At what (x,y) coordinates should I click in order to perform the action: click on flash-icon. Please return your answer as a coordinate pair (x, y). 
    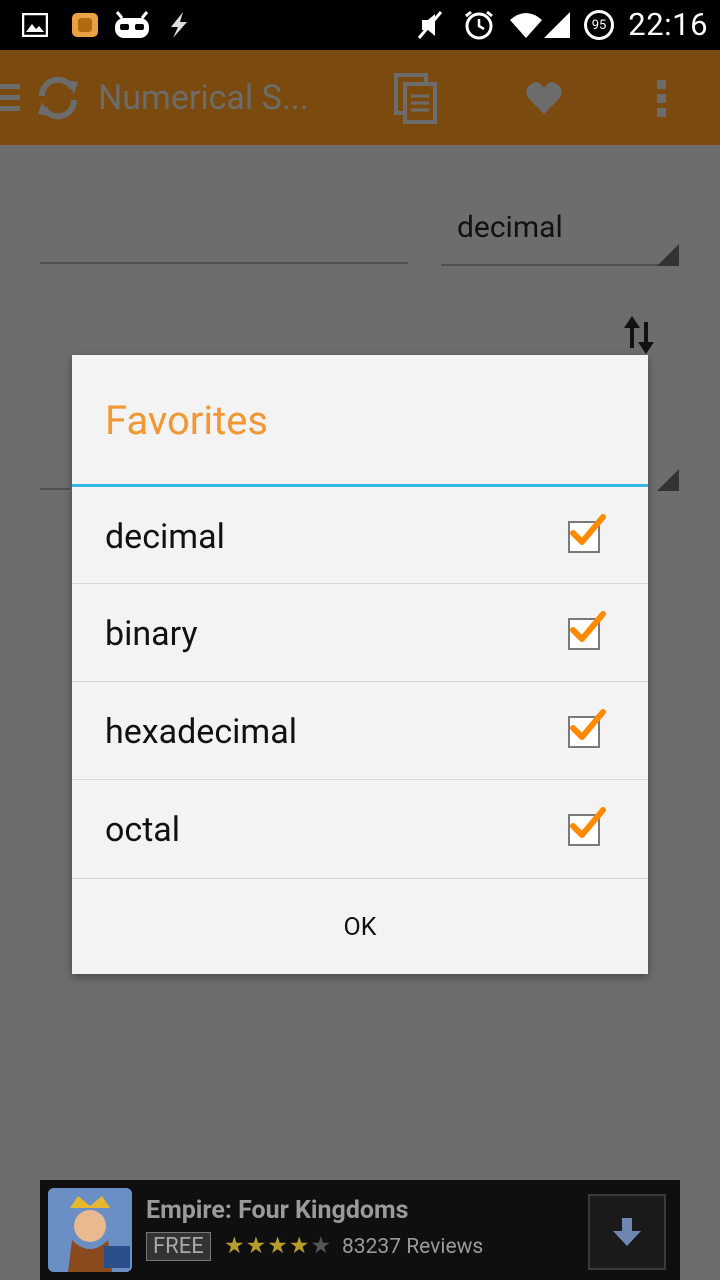
    Looking at the image, I should click on (178, 25).